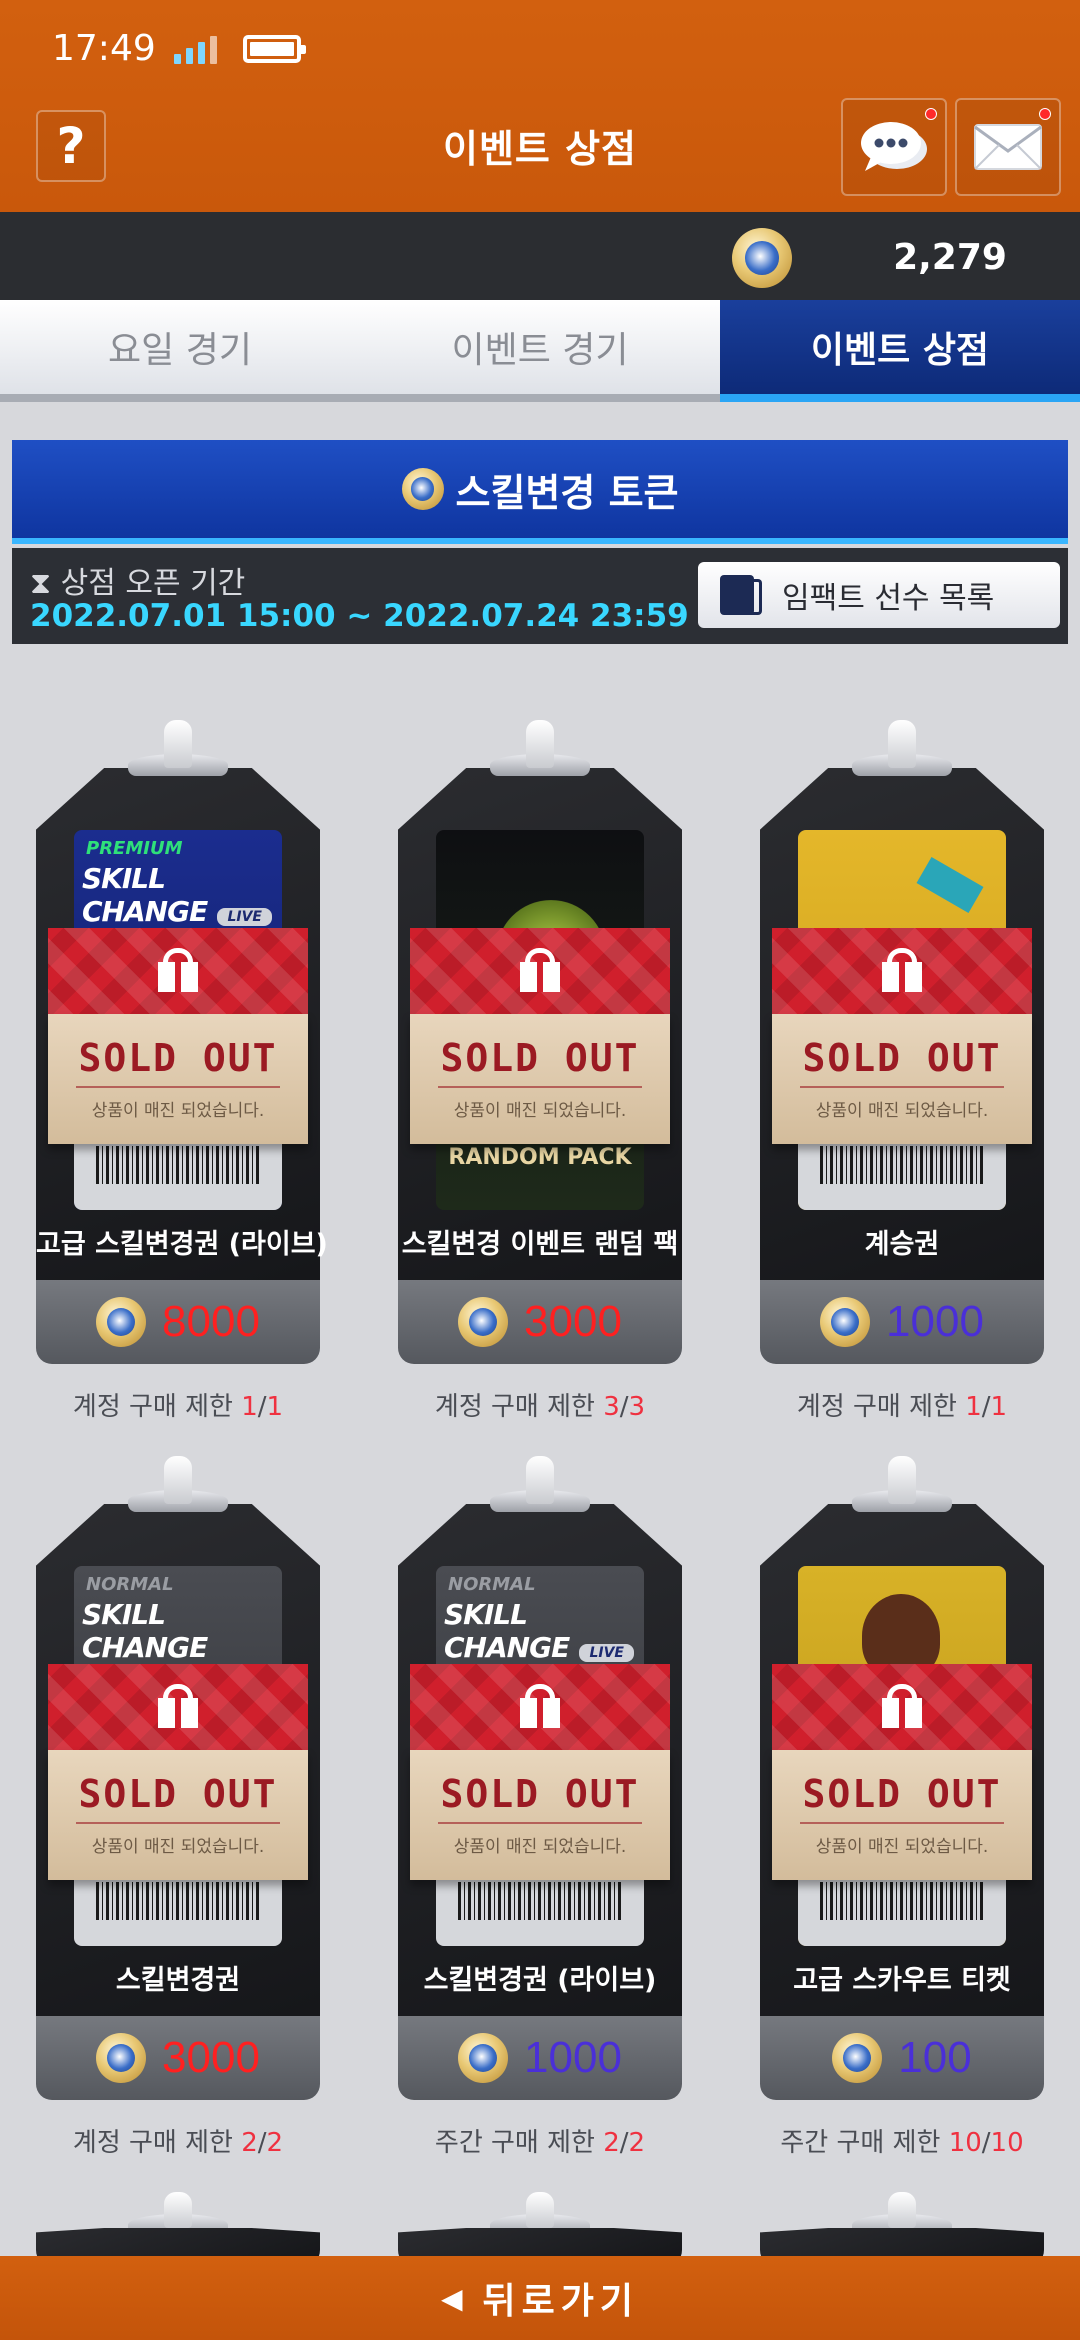 The height and width of the screenshot is (2340, 1080). Describe the element at coordinates (211, 1321) in the screenshot. I see `item-price: 8000` at that location.